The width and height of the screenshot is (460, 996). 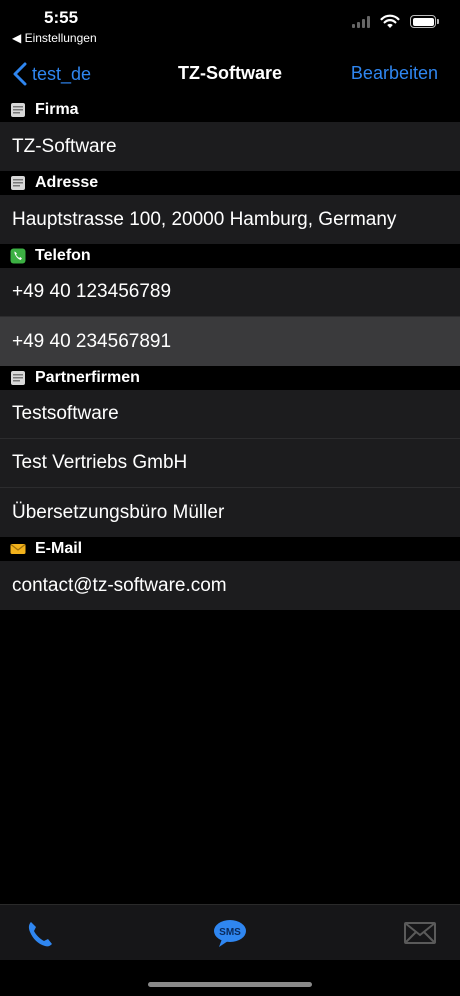 What do you see at coordinates (230, 74) in the screenshot?
I see `navigation-bar: test_de TZ-Software Bearbeiten` at bounding box center [230, 74].